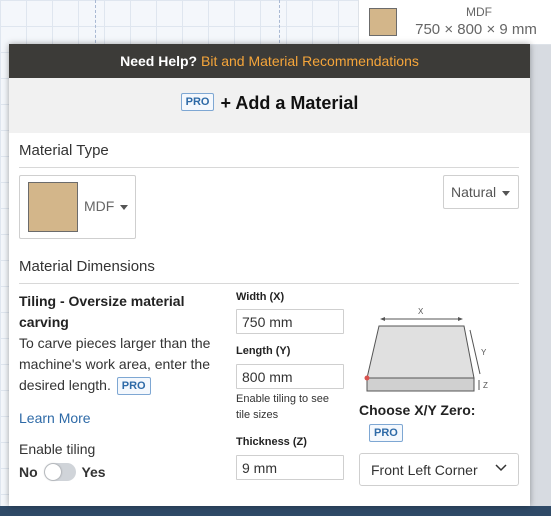 This screenshot has width=551, height=516. I want to click on finish-select: Natural, so click(481, 192).